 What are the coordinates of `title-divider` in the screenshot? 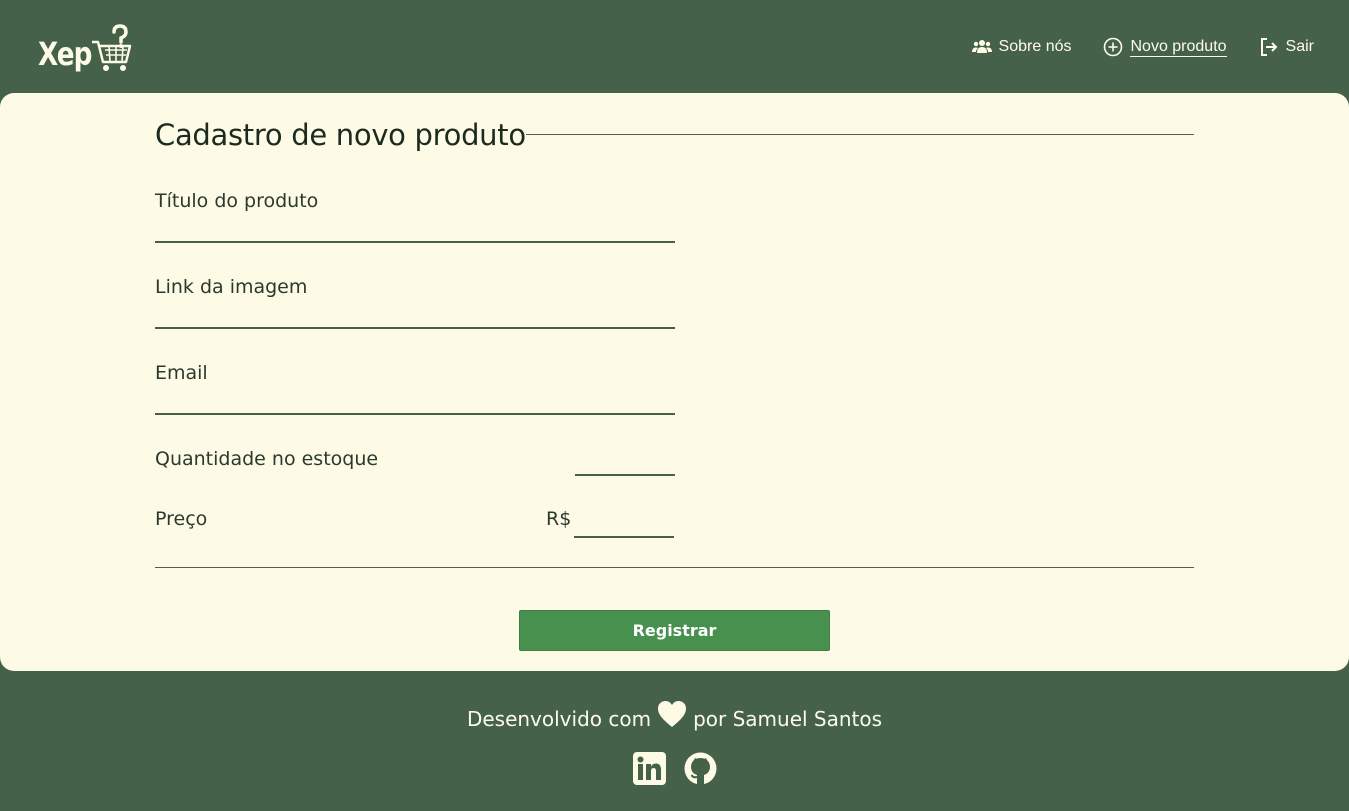 It's located at (859, 134).